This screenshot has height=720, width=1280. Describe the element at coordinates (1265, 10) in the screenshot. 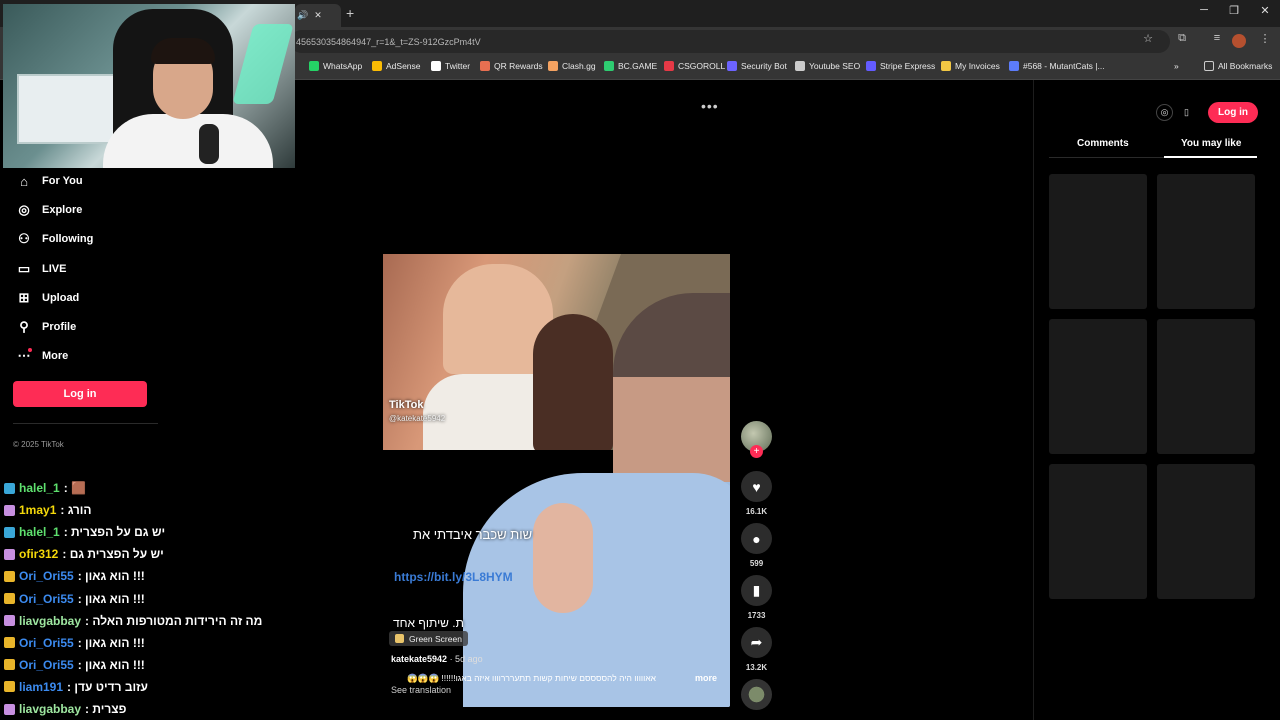

I see `close-window-icon: ✕` at that location.